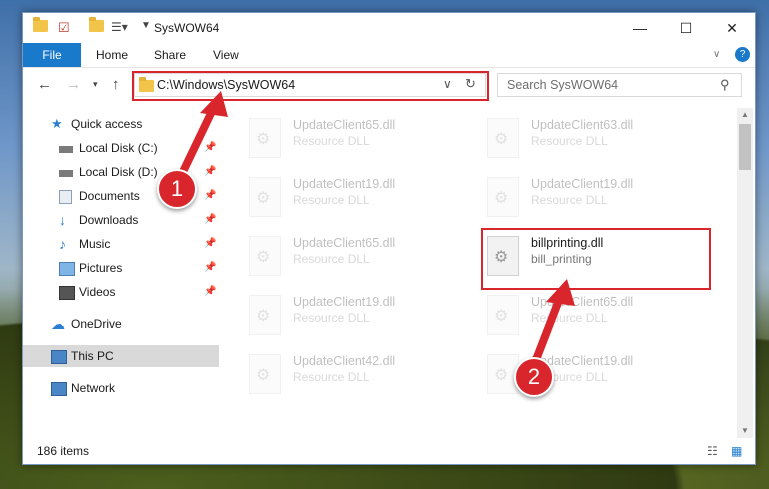  Describe the element at coordinates (534, 377) in the screenshot. I see `step-2-badge: 2` at that location.